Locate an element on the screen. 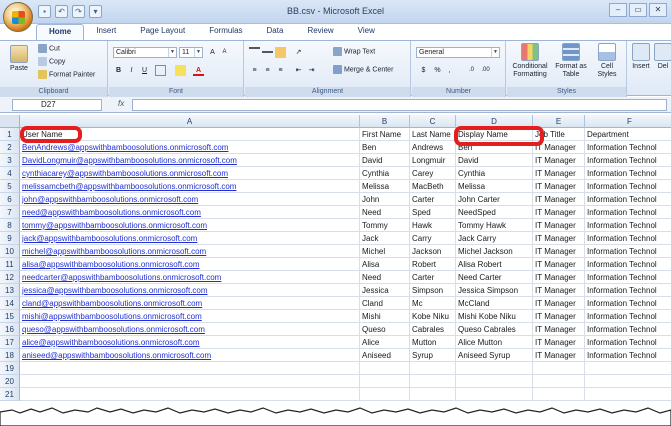 The image size is (671, 426). percent-button: % is located at coordinates (437, 70).